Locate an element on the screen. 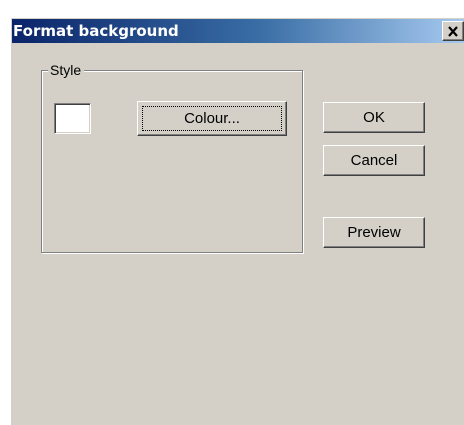 This screenshot has width=464, height=425. dialog-title: Format background is located at coordinates (96, 31).